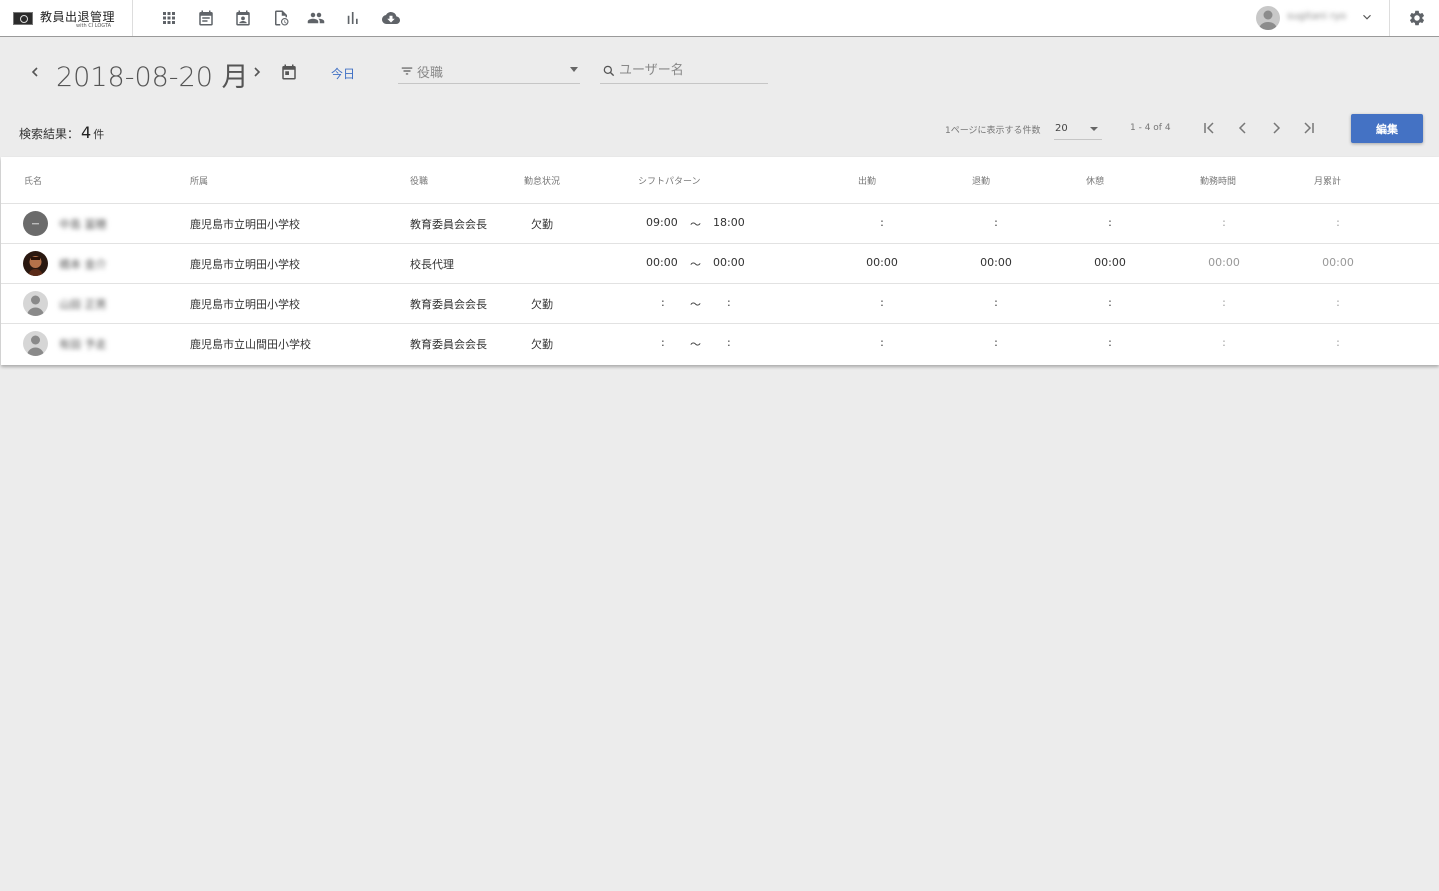 The image size is (1439, 891). I want to click on search-icon, so click(609, 71).